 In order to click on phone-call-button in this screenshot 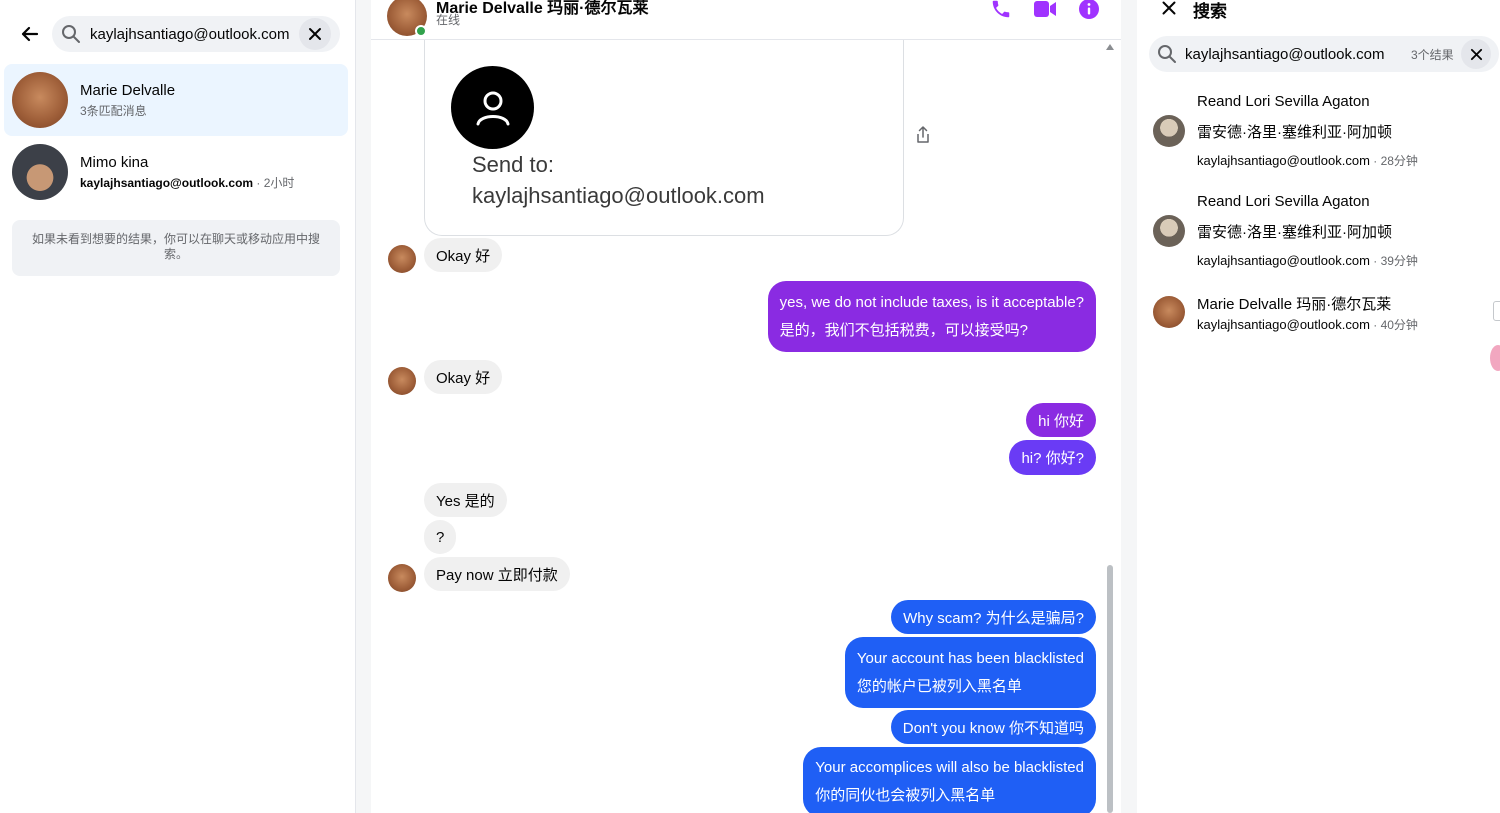, I will do `click(1001, 11)`.